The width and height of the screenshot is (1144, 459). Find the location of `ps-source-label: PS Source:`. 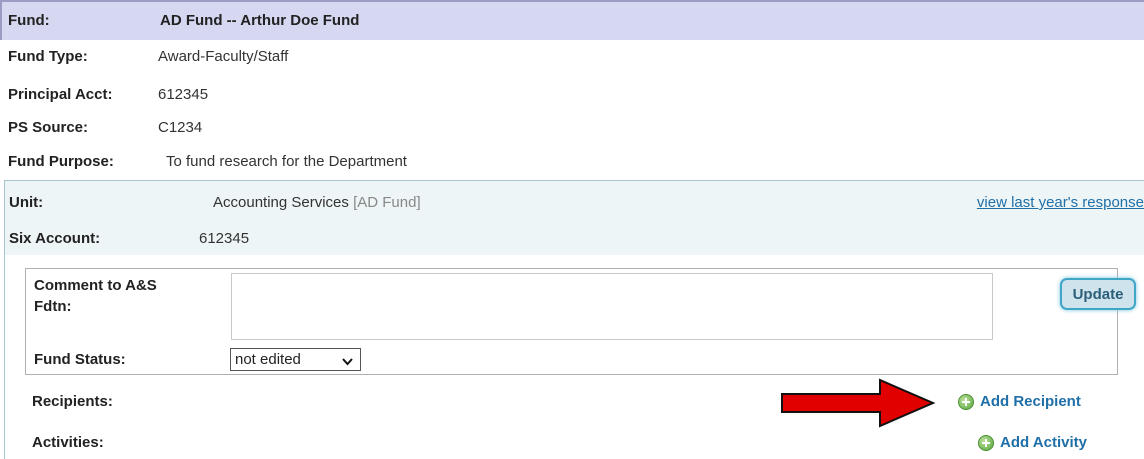

ps-source-label: PS Source: is located at coordinates (48, 127).